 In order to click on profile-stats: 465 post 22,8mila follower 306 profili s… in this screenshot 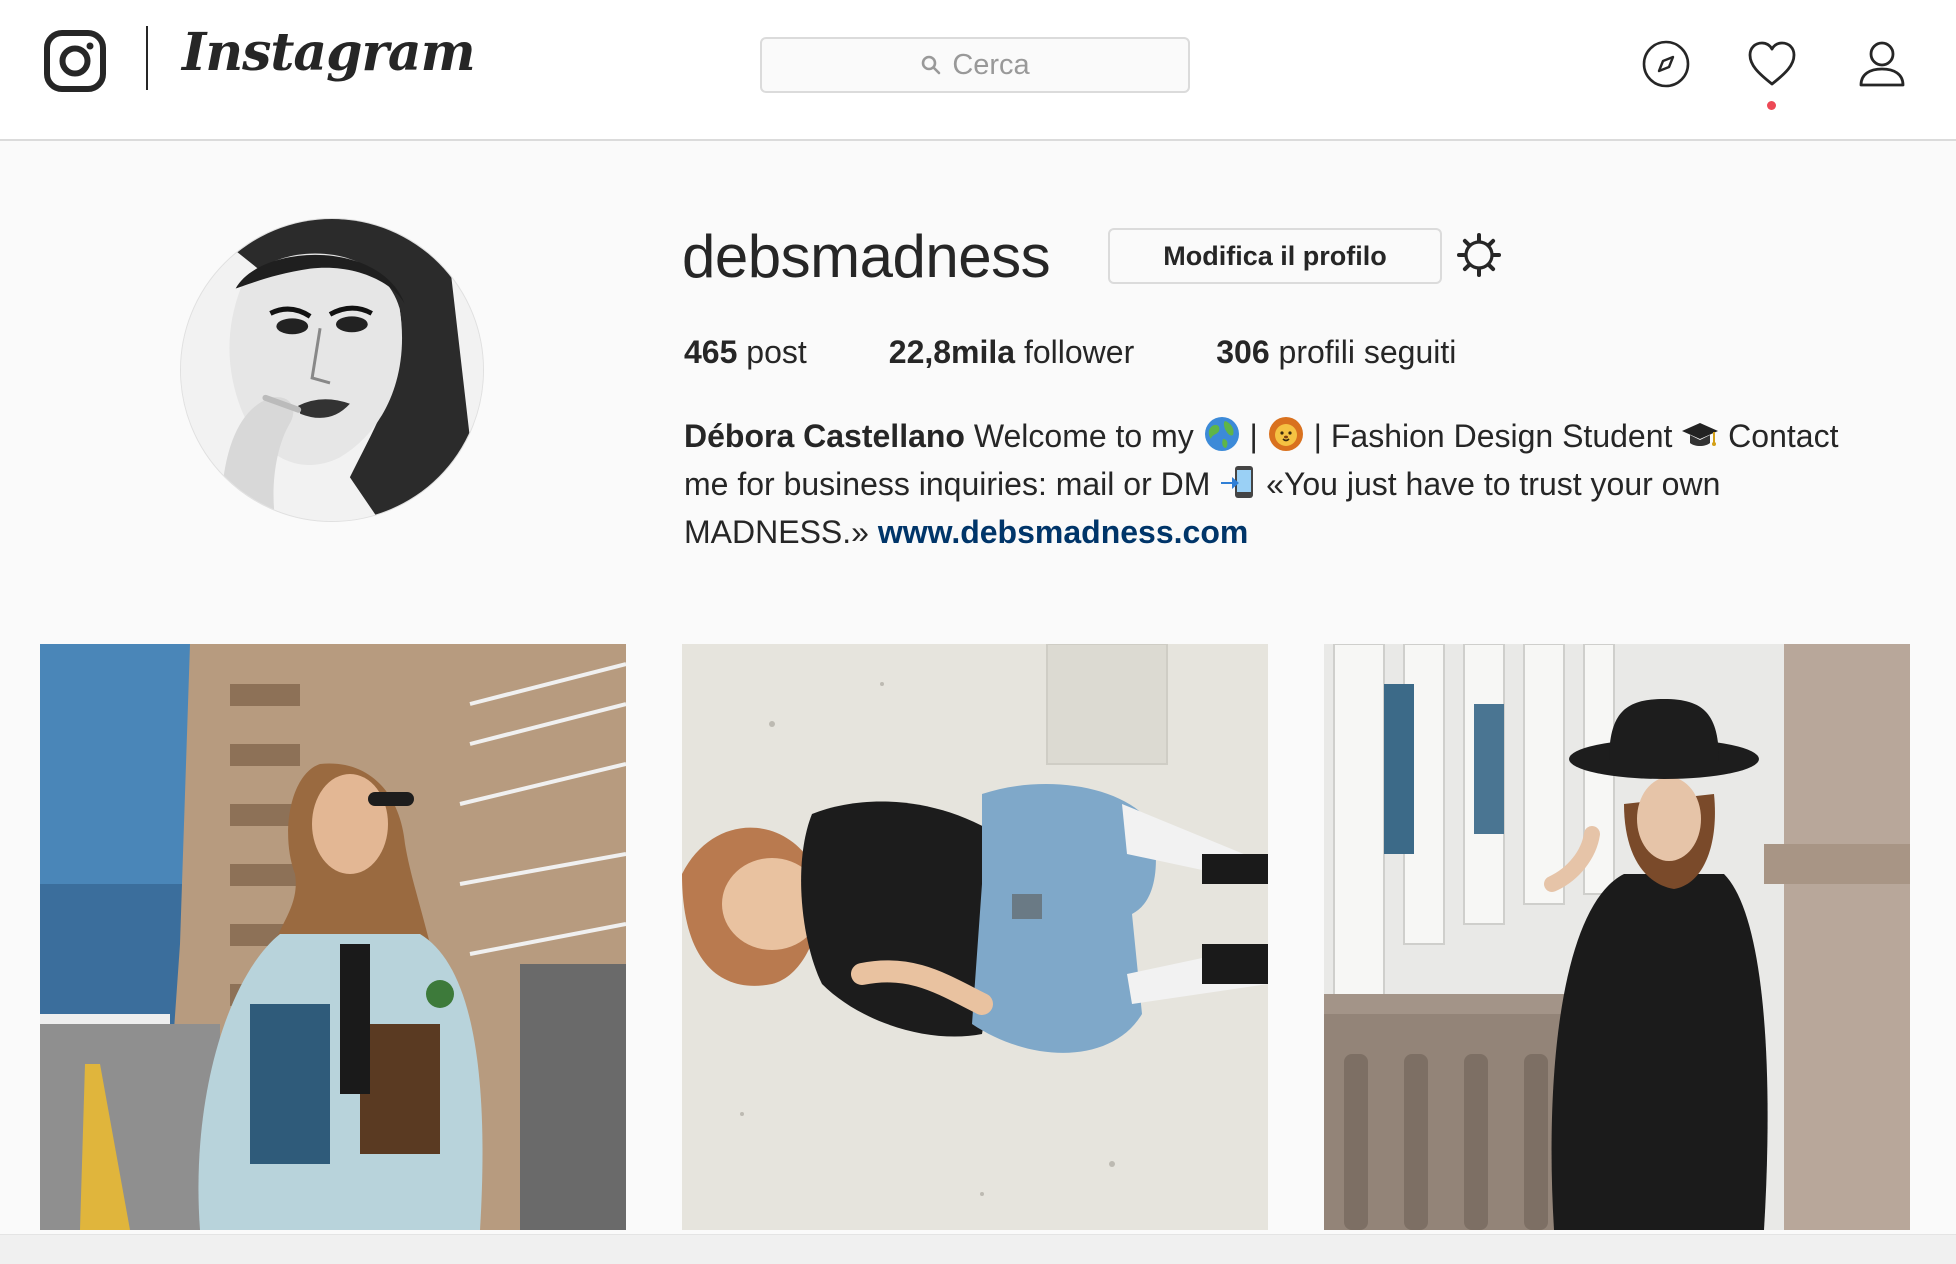, I will do `click(1070, 352)`.